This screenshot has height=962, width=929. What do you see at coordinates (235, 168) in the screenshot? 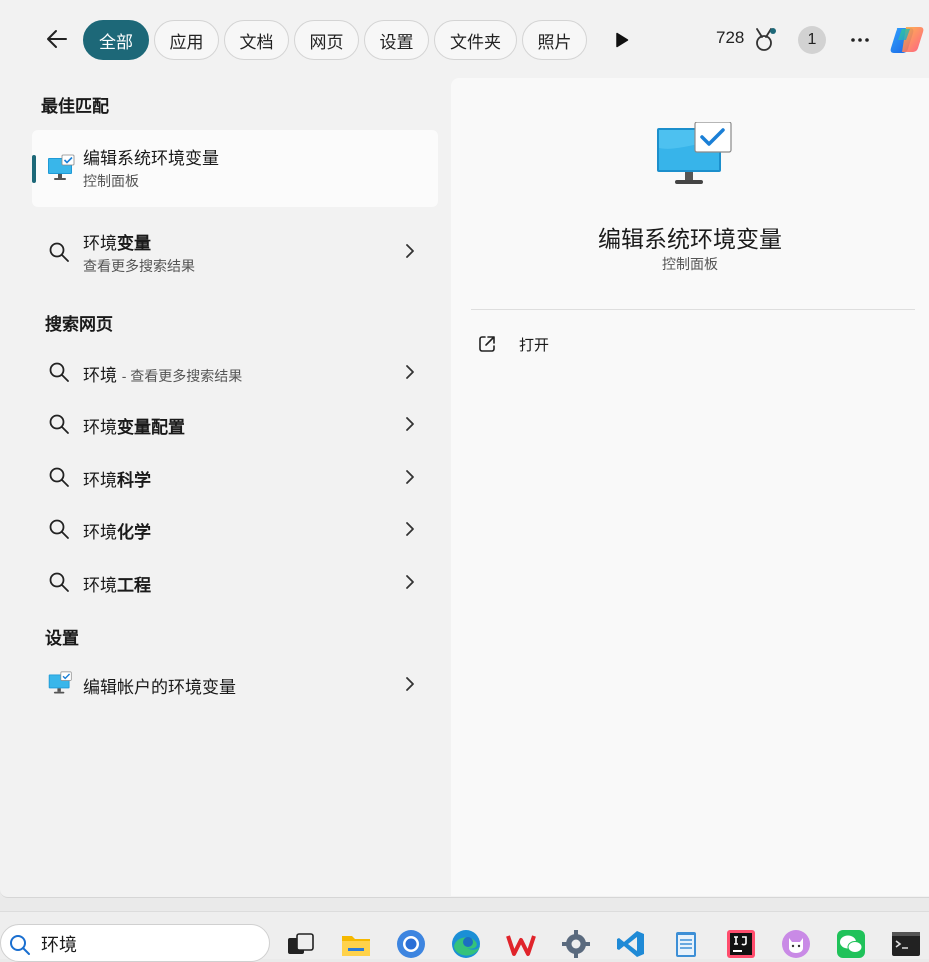
I see `best-match-item: 编辑系统环境变量 控制面板` at bounding box center [235, 168].